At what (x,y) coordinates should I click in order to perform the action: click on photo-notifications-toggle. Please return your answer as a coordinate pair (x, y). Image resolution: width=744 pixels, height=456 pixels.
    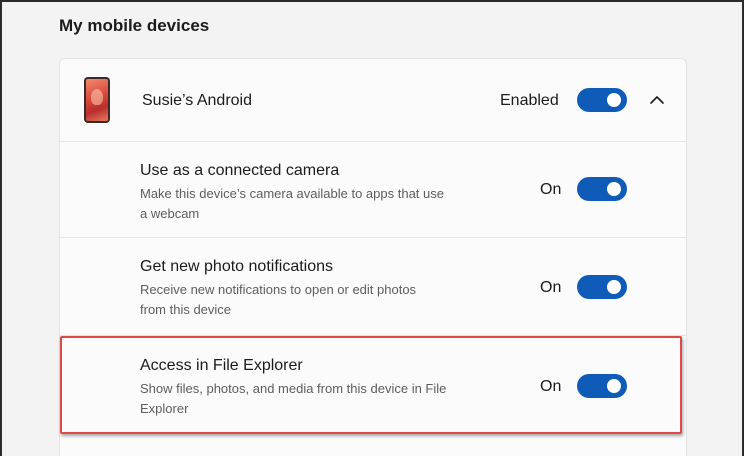
    Looking at the image, I should click on (602, 287).